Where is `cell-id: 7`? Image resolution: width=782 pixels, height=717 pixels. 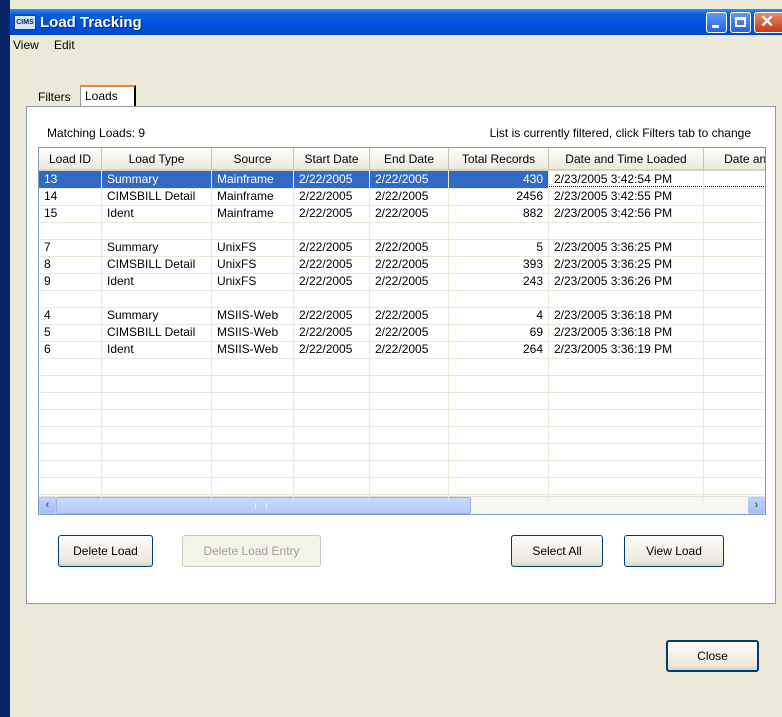 cell-id: 7 is located at coordinates (47, 247).